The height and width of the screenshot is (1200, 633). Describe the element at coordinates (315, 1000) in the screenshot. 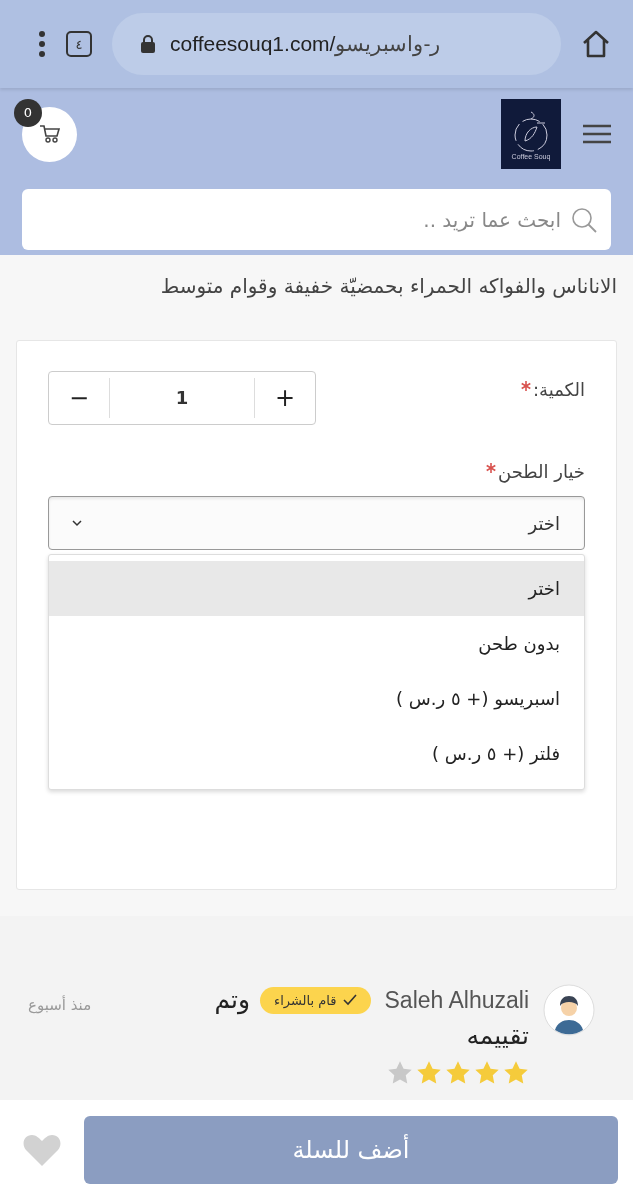

I see `purchased-badge: قام بالشراء` at that location.